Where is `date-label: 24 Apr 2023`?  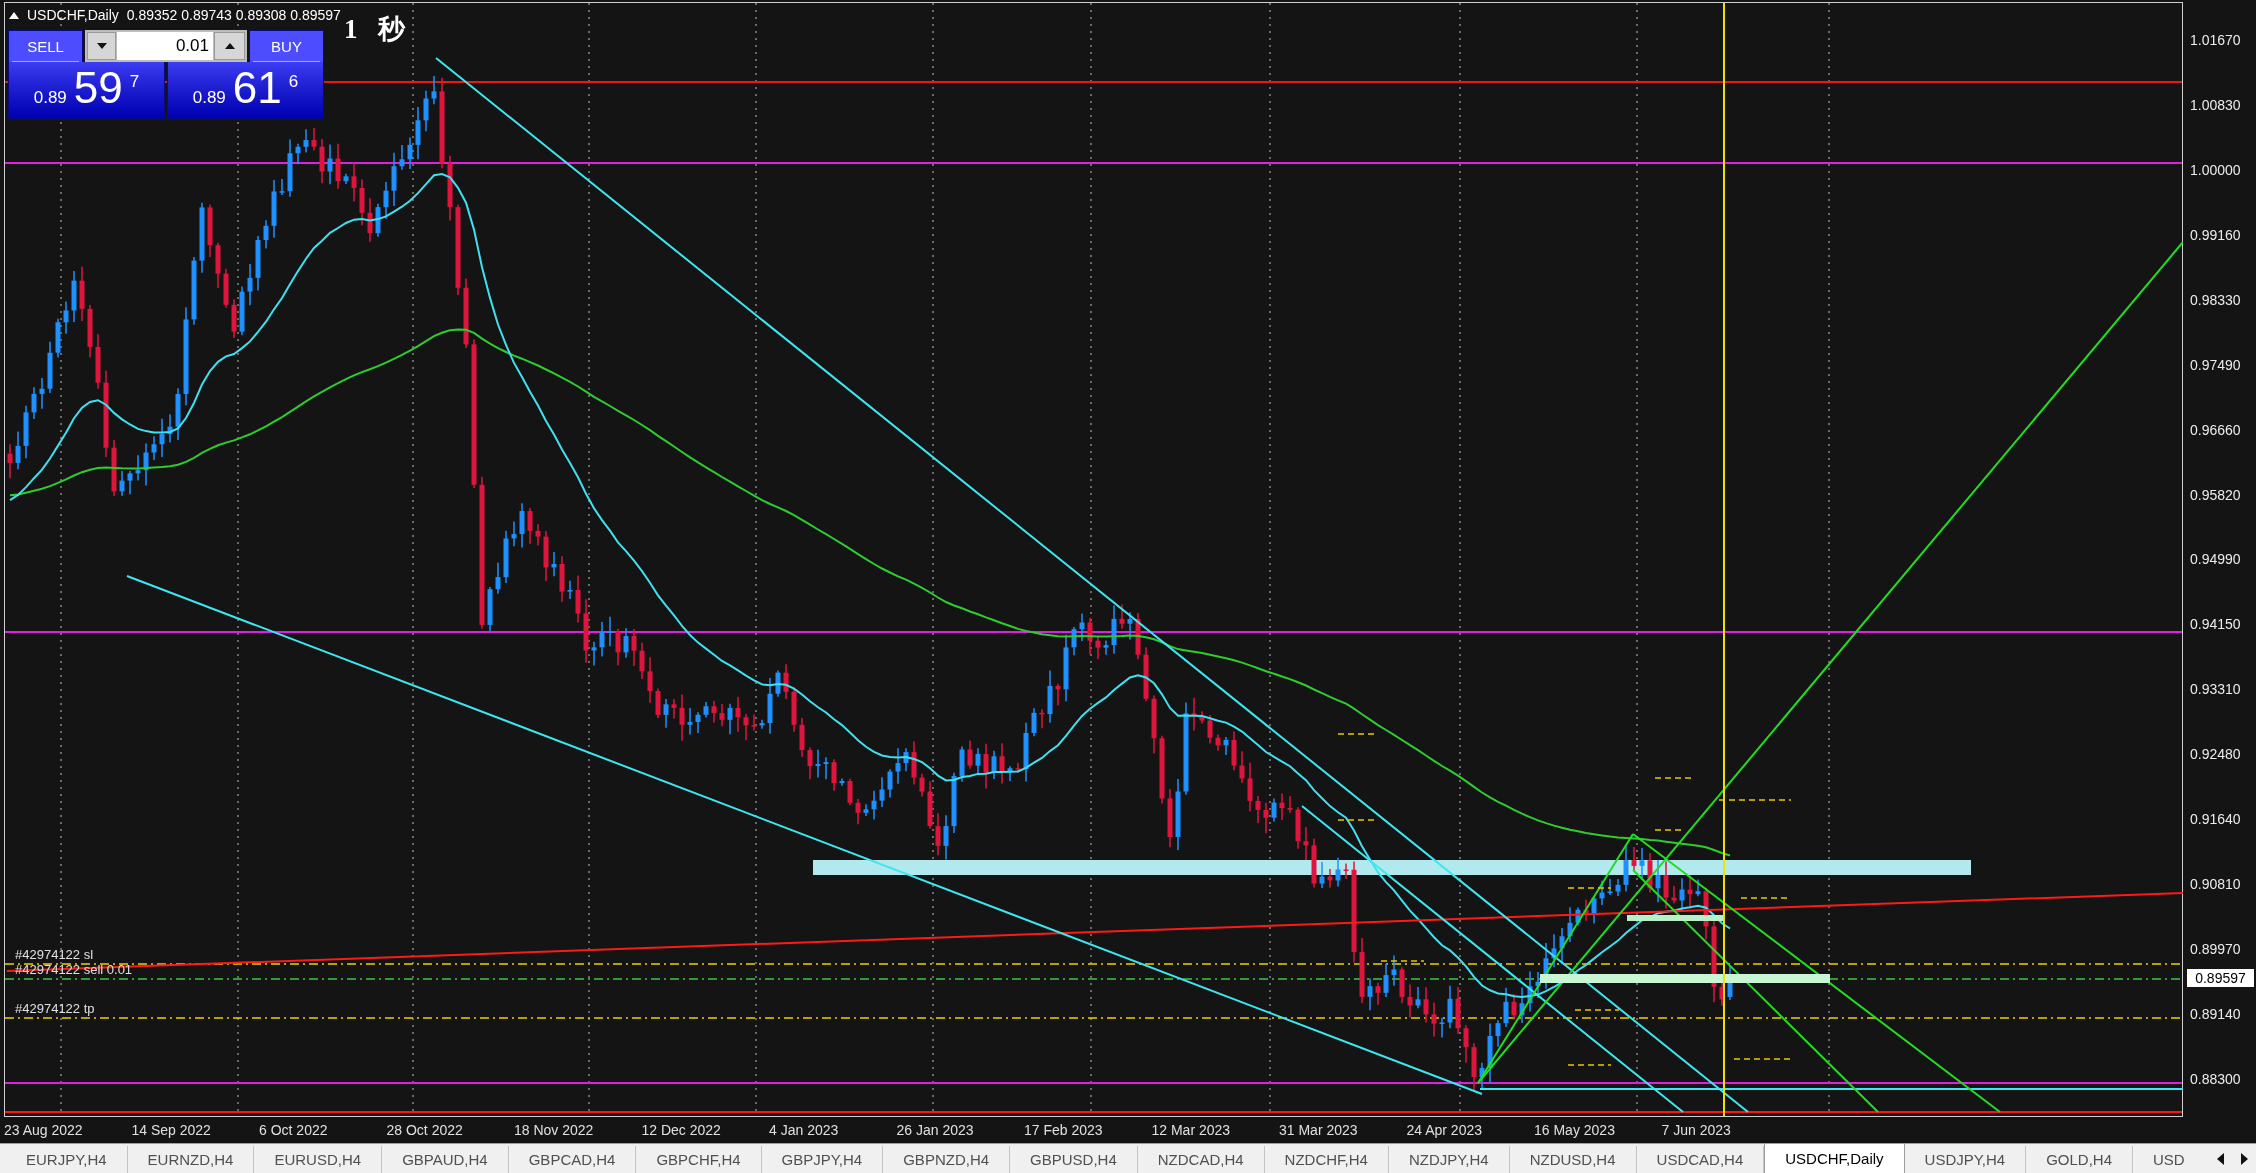 date-label: 24 Apr 2023 is located at coordinates (1444, 1130).